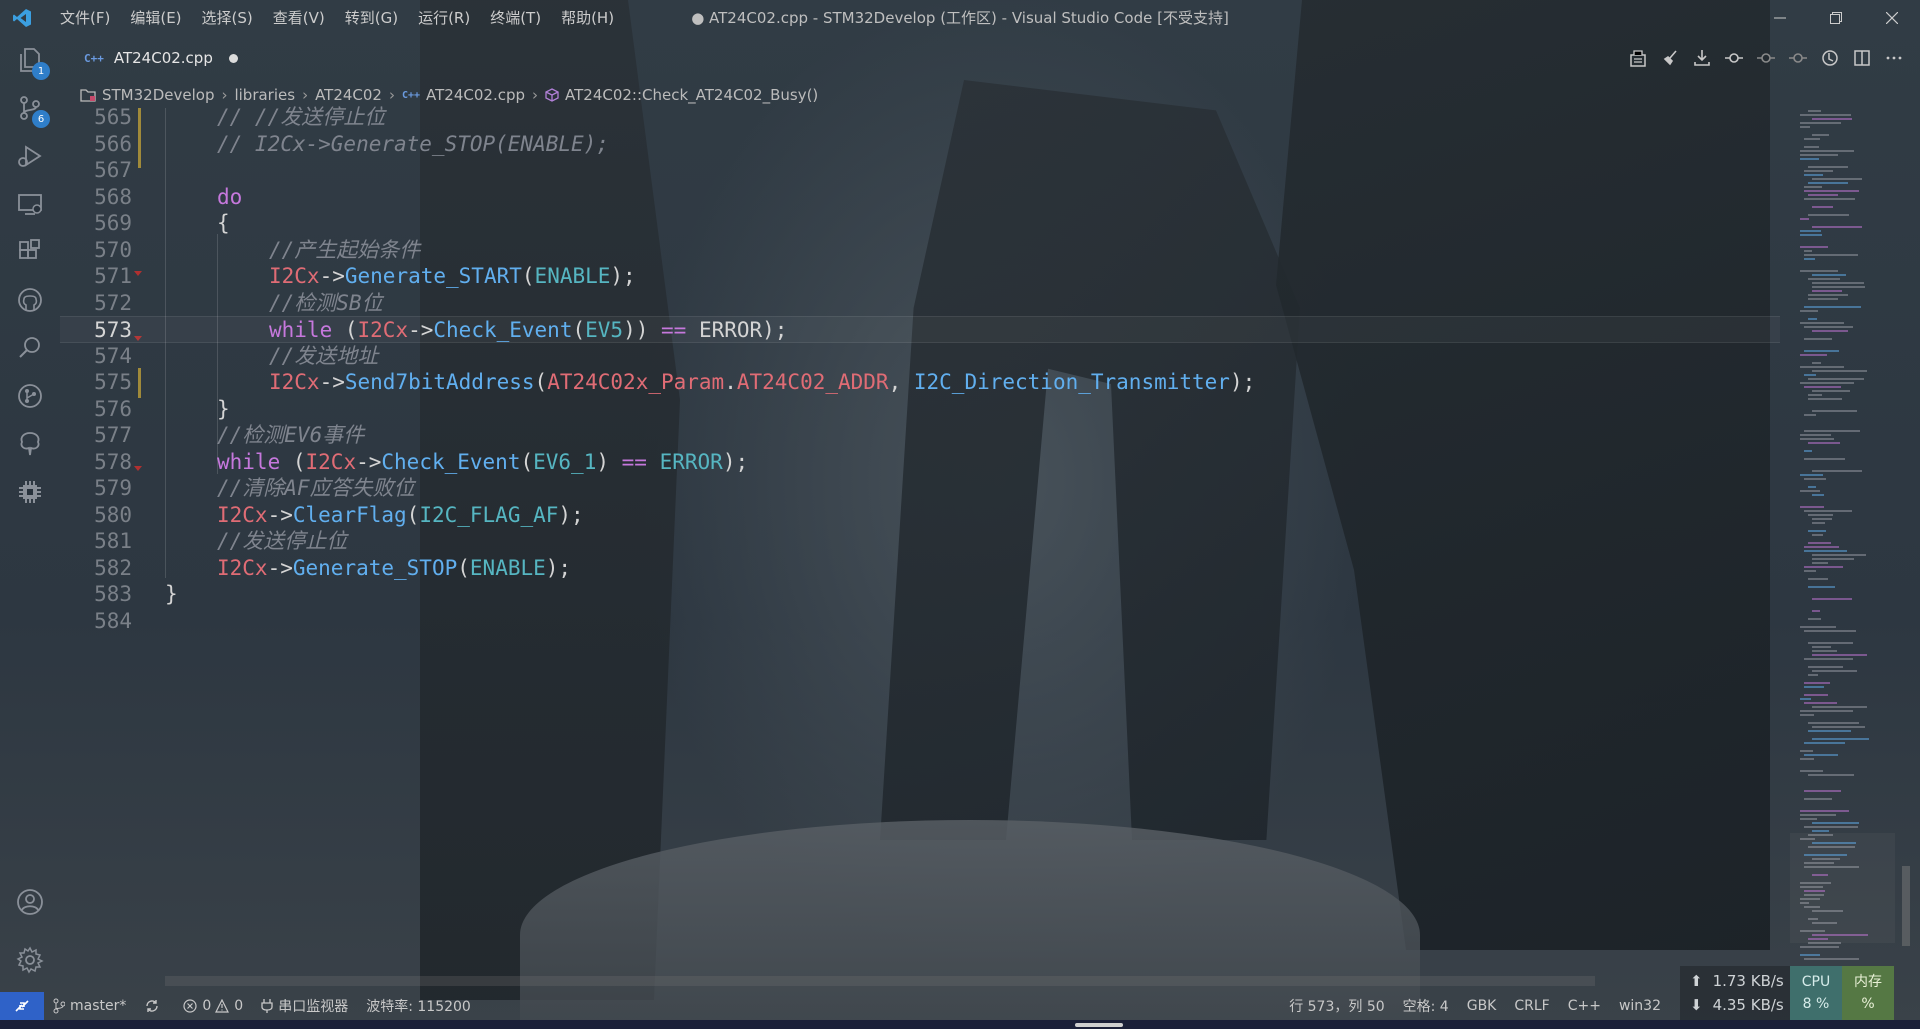 The height and width of the screenshot is (1029, 1920). Describe the element at coordinates (1638, 58) in the screenshot. I see `build-icon` at that location.